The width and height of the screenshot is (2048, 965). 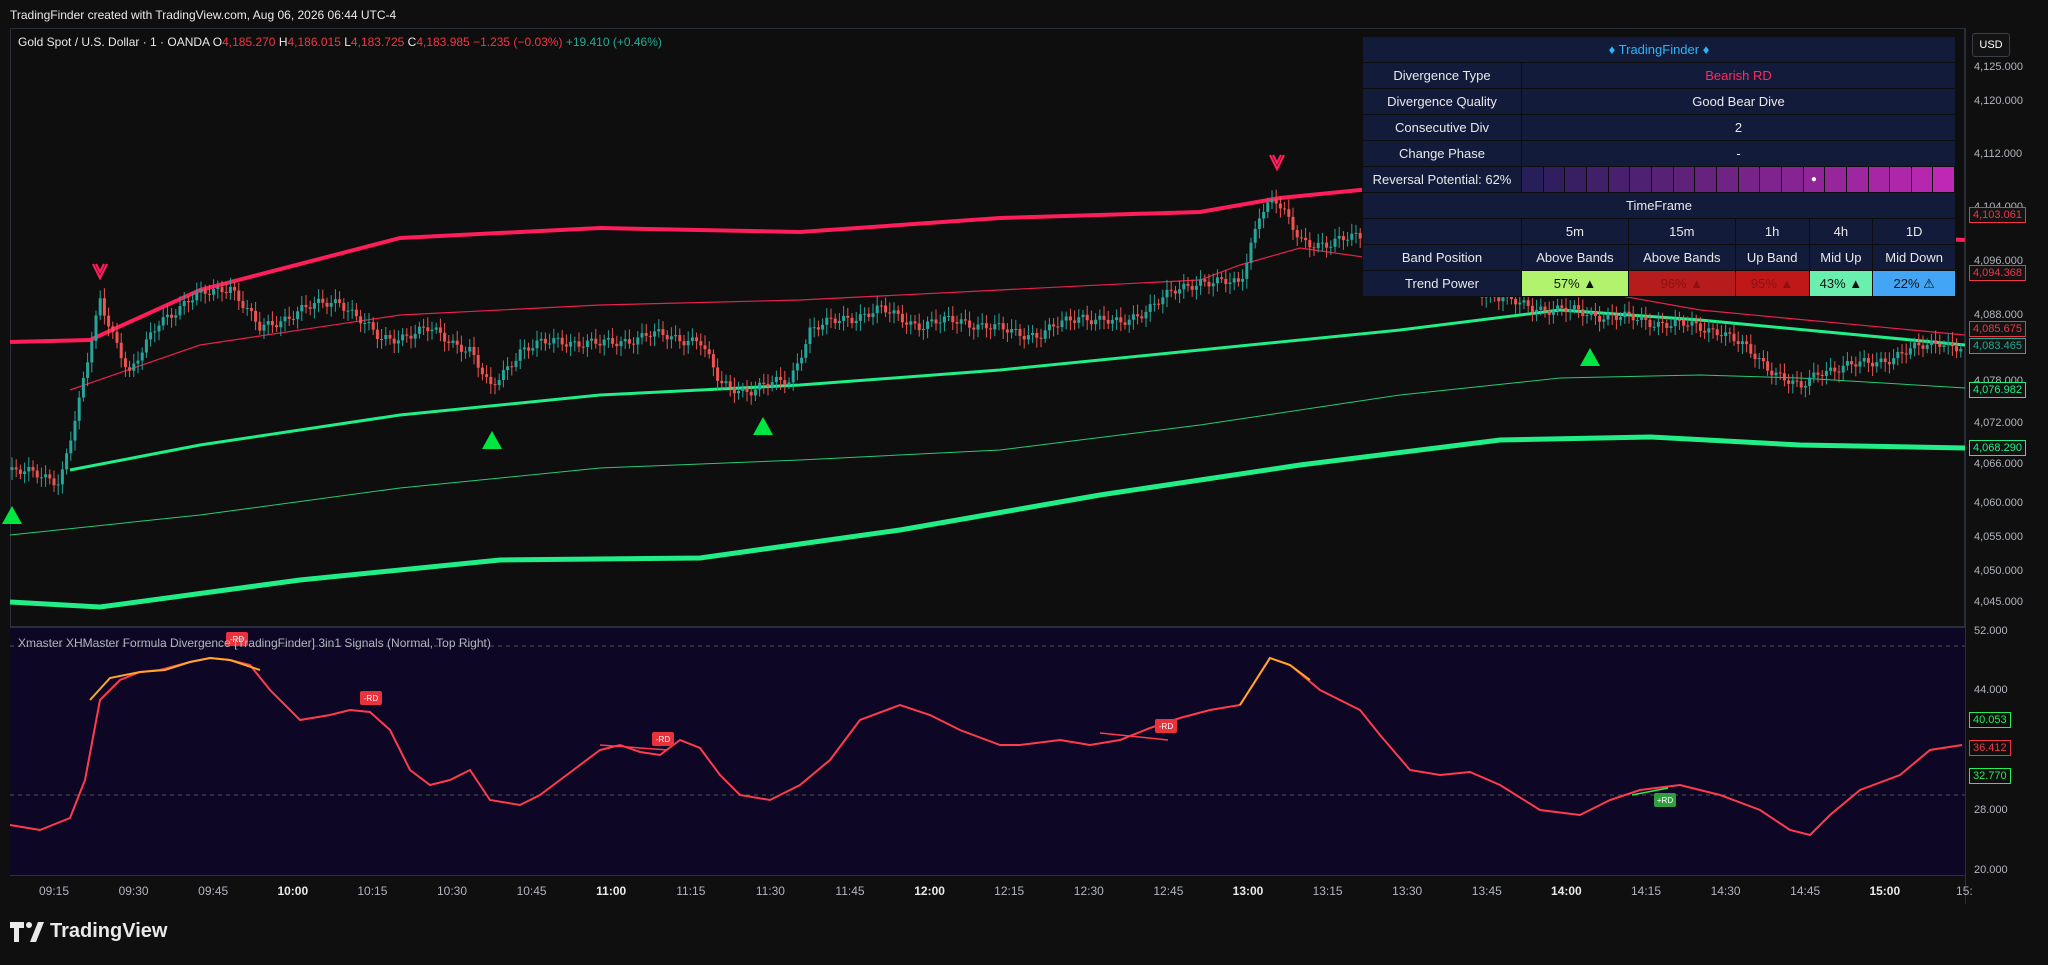 I want to click on divergence-label: +RD, so click(x=1665, y=800).